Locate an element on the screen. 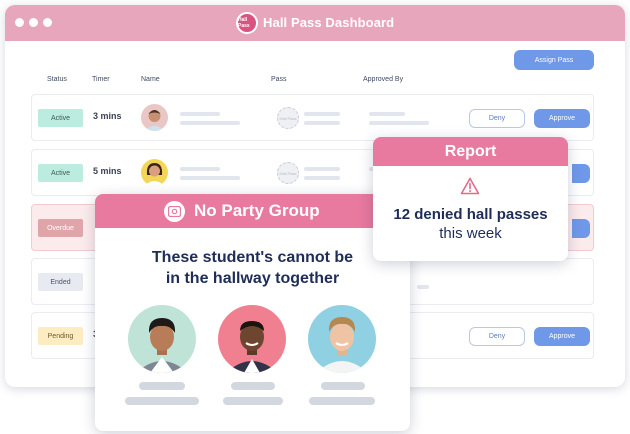  hall-pass-logo-icon: Hall Pass is located at coordinates (247, 23).